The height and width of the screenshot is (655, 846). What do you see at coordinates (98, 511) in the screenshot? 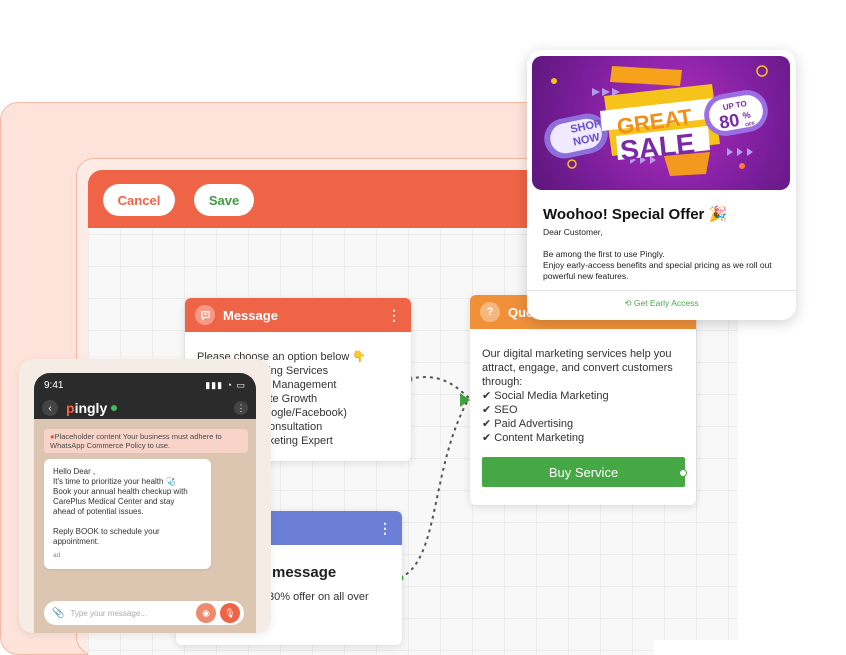
I see `bubble-line: ahead of potential issues.` at bounding box center [98, 511].